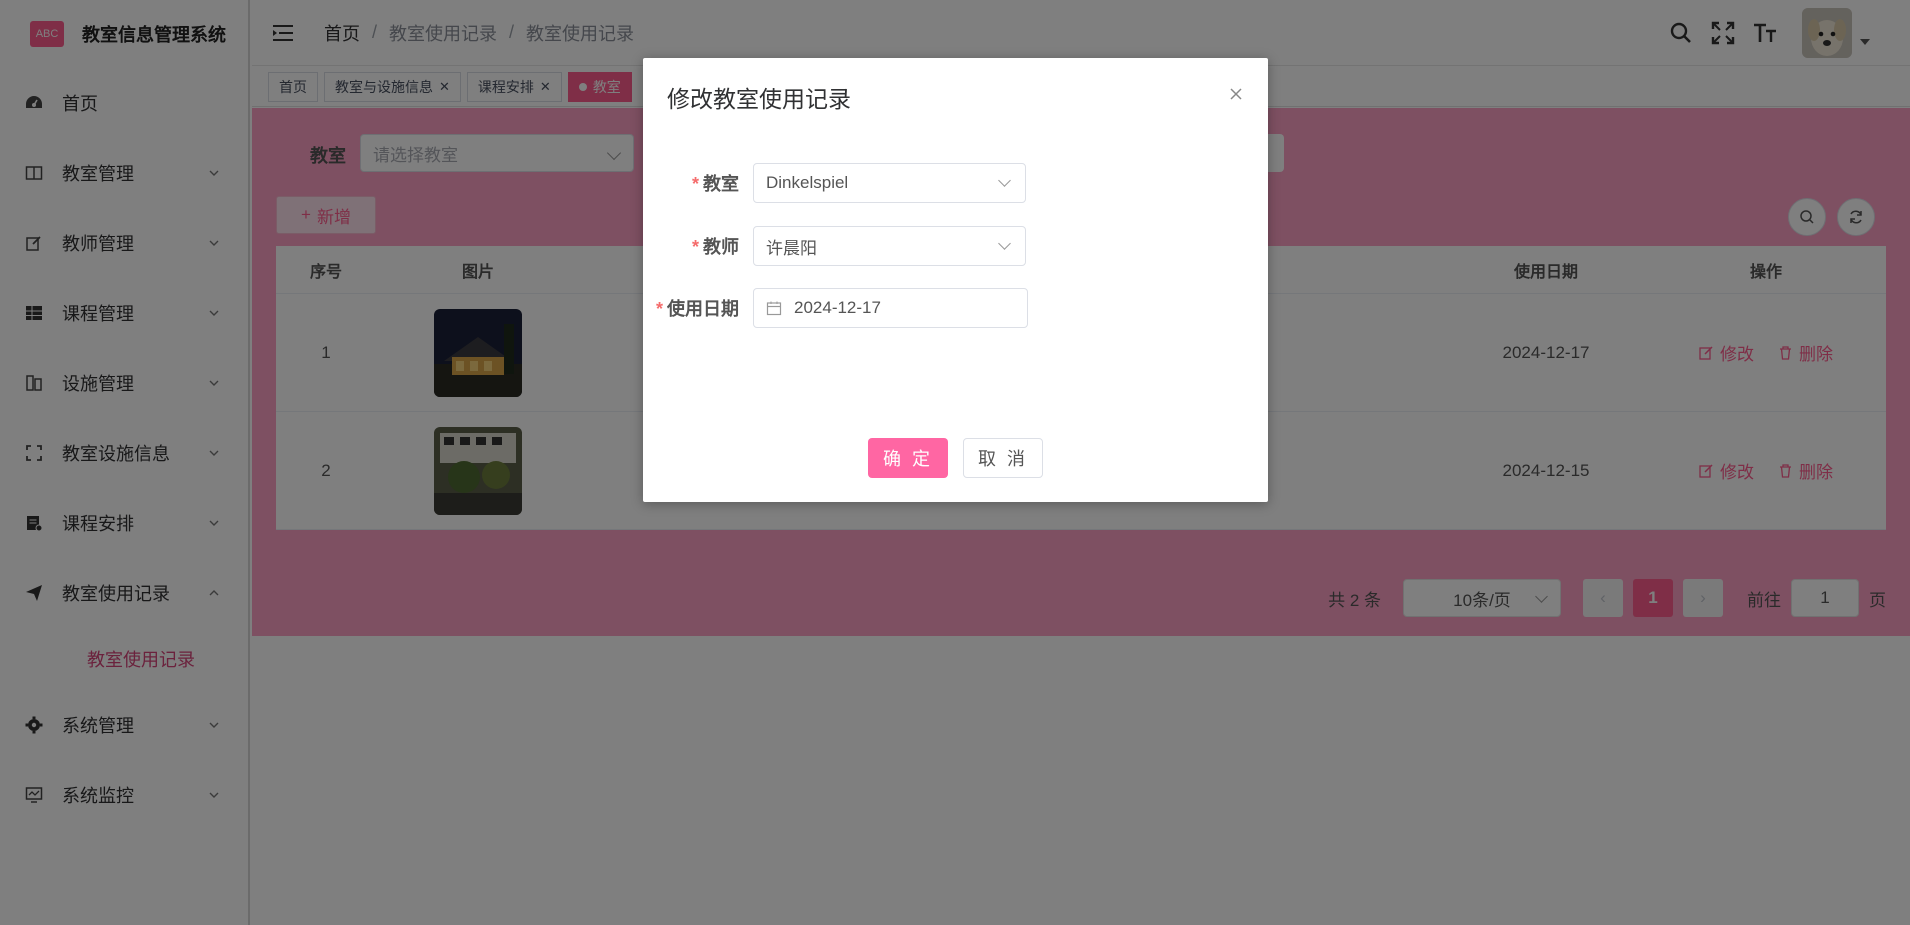 The height and width of the screenshot is (925, 1910). What do you see at coordinates (759, 99) in the screenshot?
I see `dialog-title: 修改教室使用记录` at bounding box center [759, 99].